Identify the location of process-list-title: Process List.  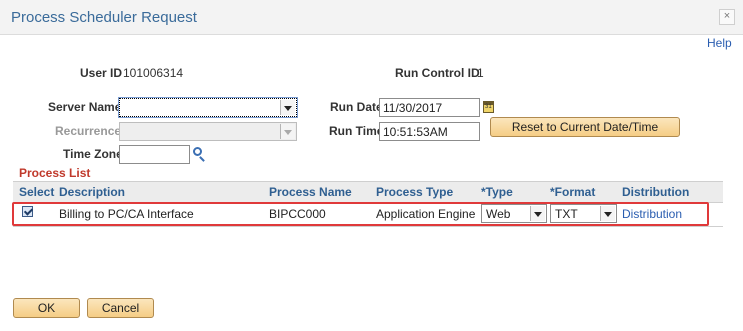
(55, 173).